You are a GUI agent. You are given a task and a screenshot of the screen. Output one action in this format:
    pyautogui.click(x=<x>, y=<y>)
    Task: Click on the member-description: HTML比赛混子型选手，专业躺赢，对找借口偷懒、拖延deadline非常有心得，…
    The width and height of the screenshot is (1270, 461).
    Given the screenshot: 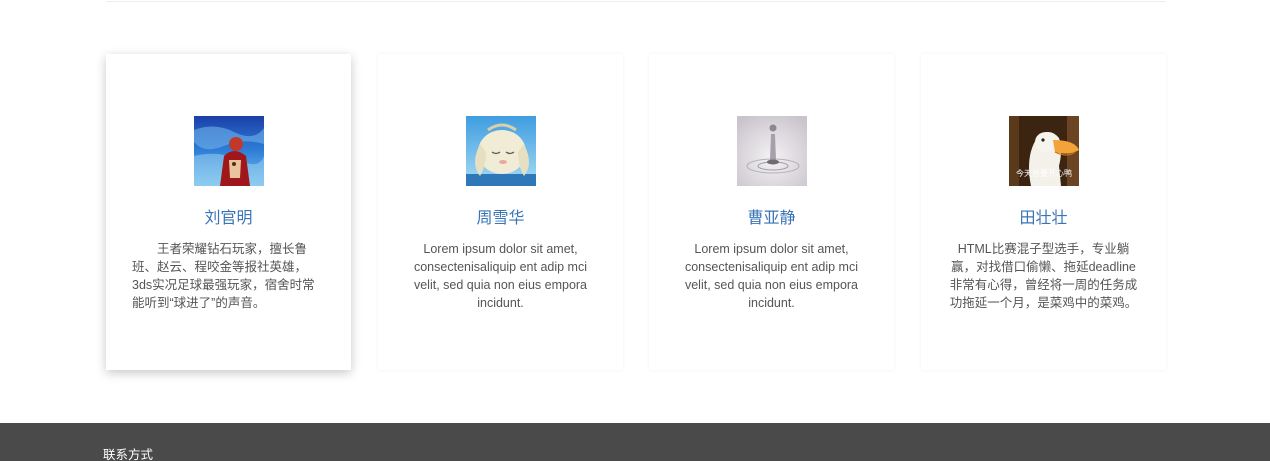 What is the action you would take?
    pyautogui.click(x=1043, y=276)
    